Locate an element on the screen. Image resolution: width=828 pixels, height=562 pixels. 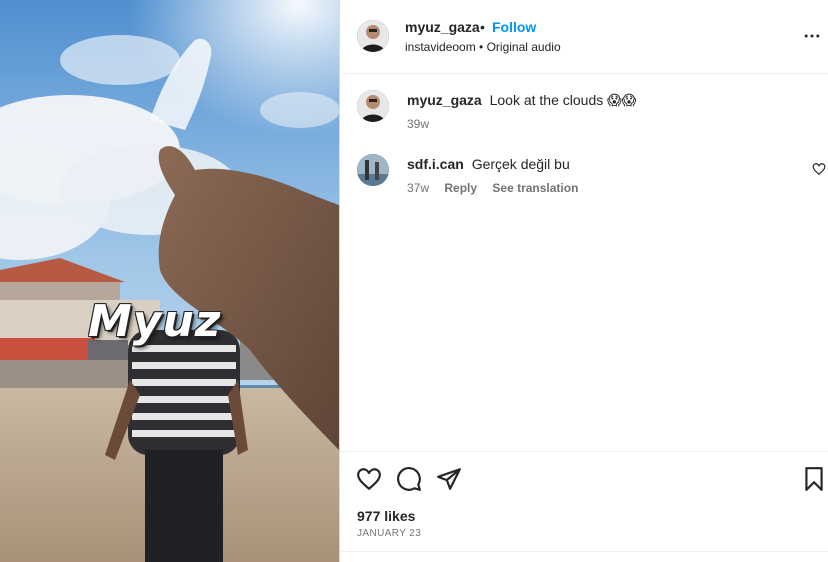
author-username: myuz_gaza is located at coordinates (442, 27).